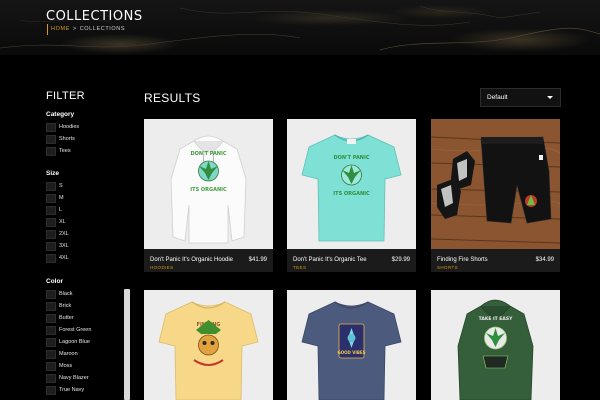 This screenshot has height=400, width=600. What do you see at coordinates (62, 222) in the screenshot?
I see `option-label: XL` at bounding box center [62, 222].